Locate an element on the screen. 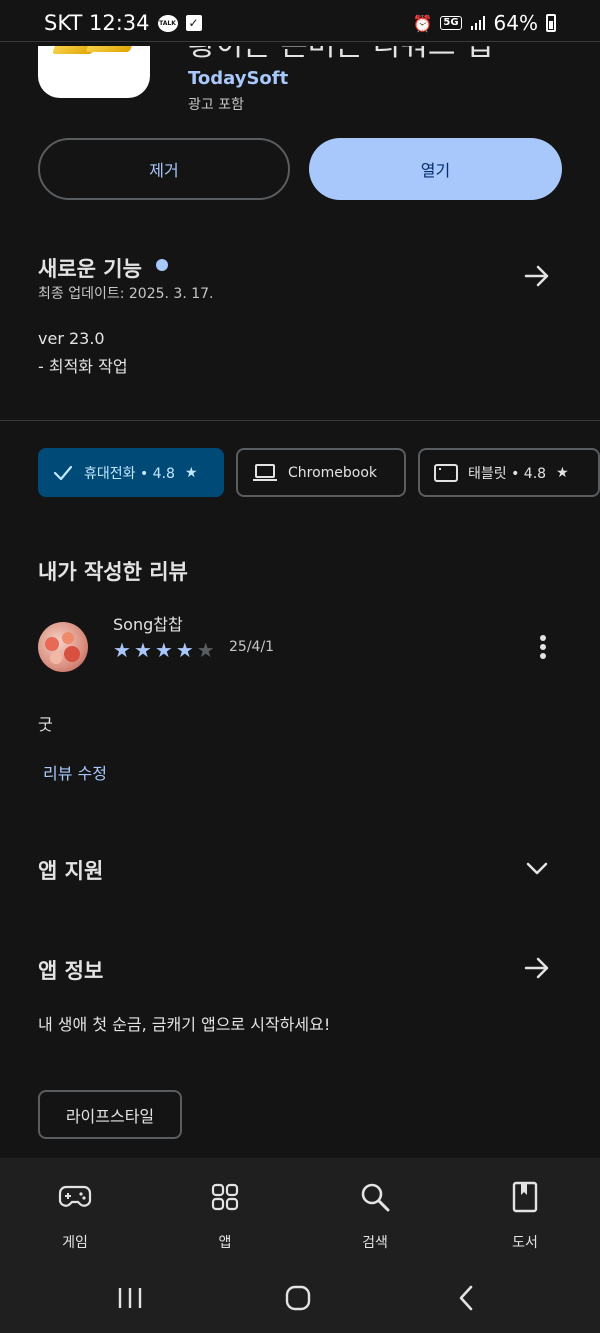 Image resolution: width=600 pixels, height=1333 pixels. whats-new-title: 새로운 기능 is located at coordinates (90, 268).